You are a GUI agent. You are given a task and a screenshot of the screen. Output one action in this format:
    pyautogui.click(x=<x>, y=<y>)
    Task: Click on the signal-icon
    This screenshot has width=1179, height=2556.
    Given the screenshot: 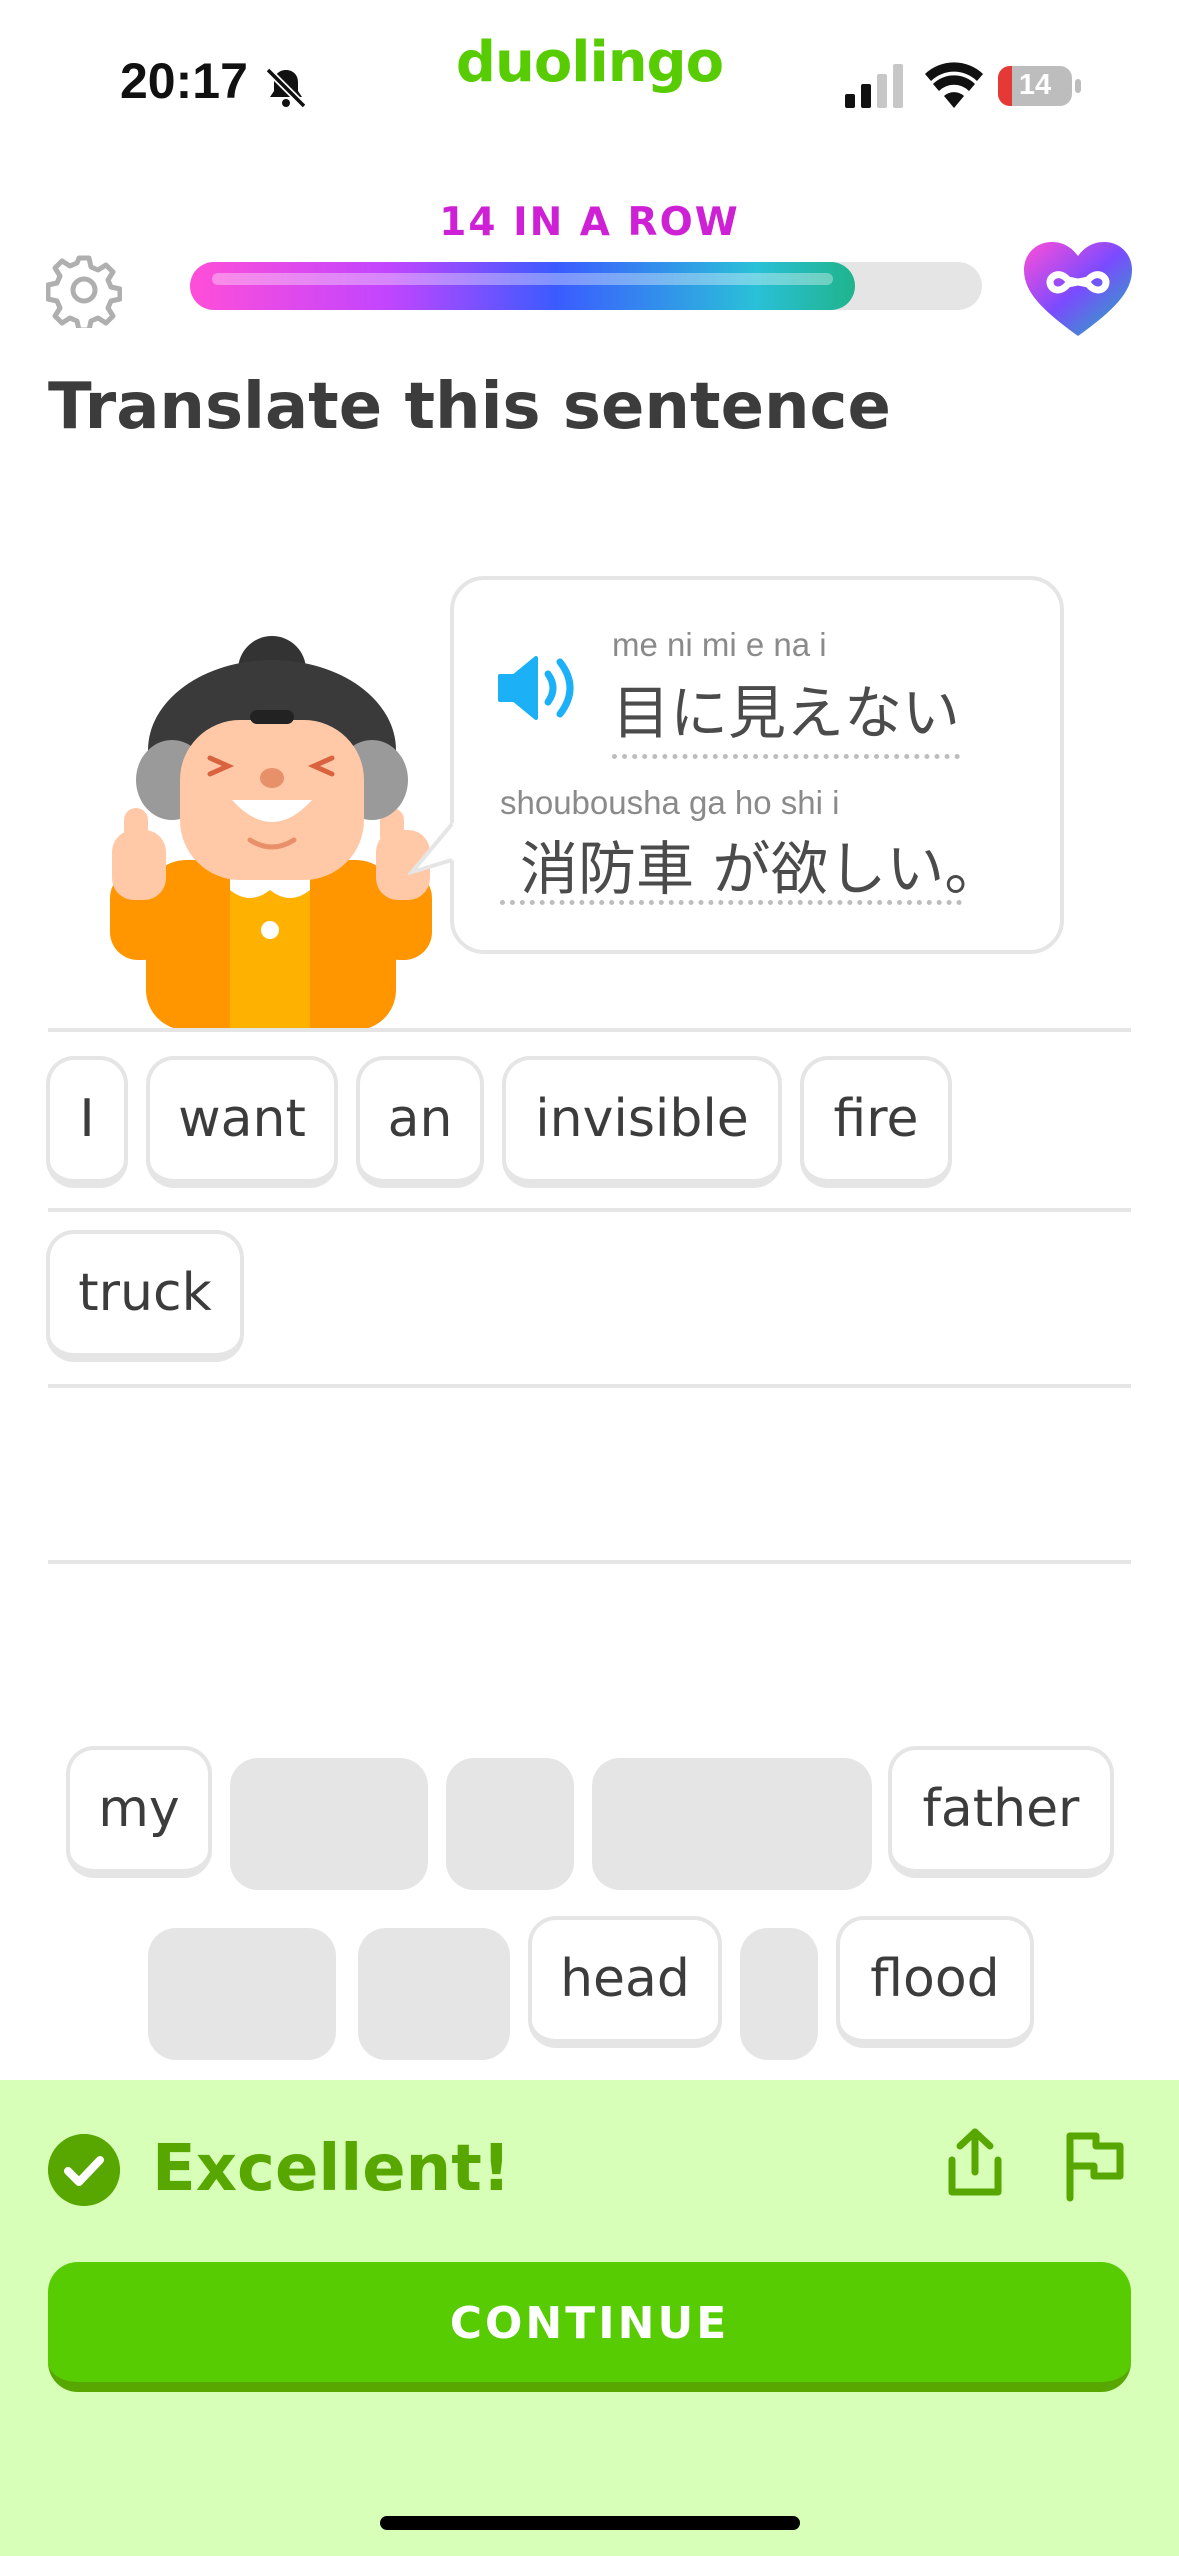 What is the action you would take?
    pyautogui.click(x=874, y=86)
    